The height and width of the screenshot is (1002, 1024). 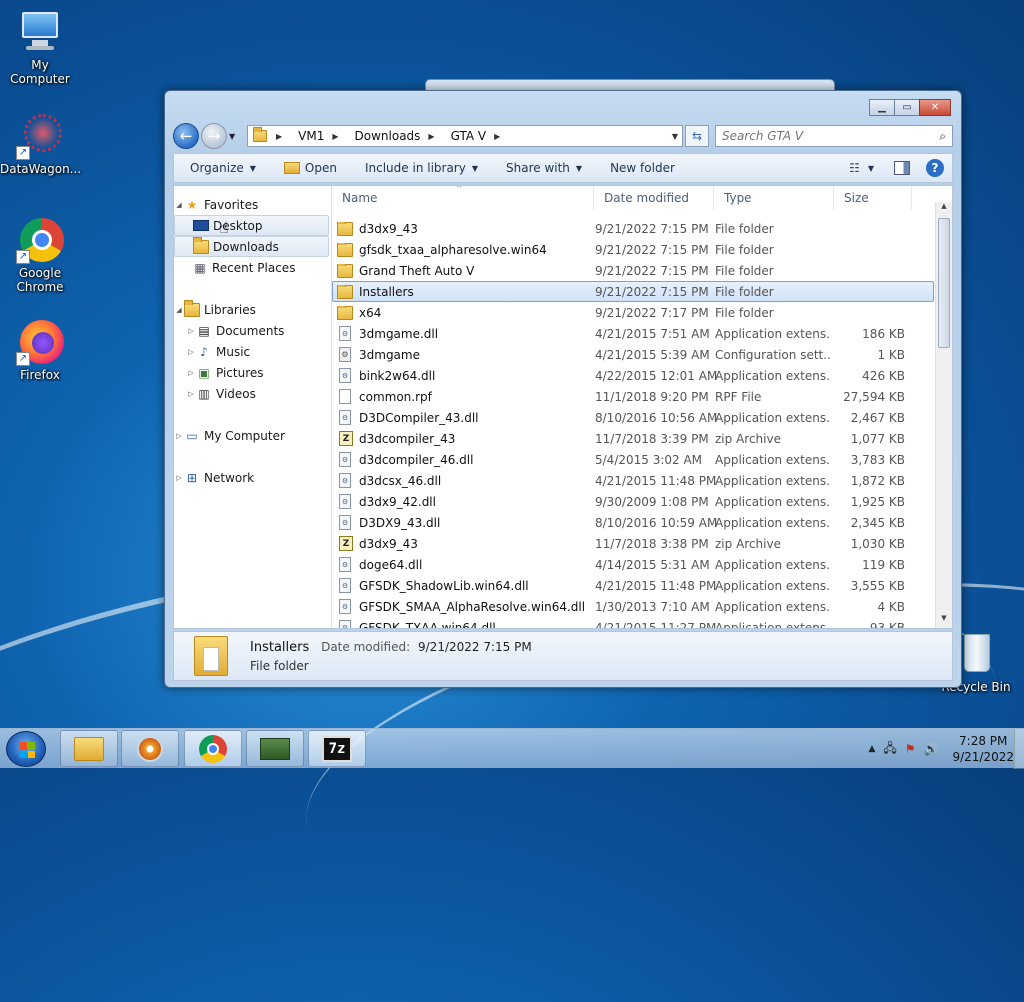 What do you see at coordinates (427, 624) in the screenshot?
I see `file-name: GFSDK_TXAA.win64.dll` at bounding box center [427, 624].